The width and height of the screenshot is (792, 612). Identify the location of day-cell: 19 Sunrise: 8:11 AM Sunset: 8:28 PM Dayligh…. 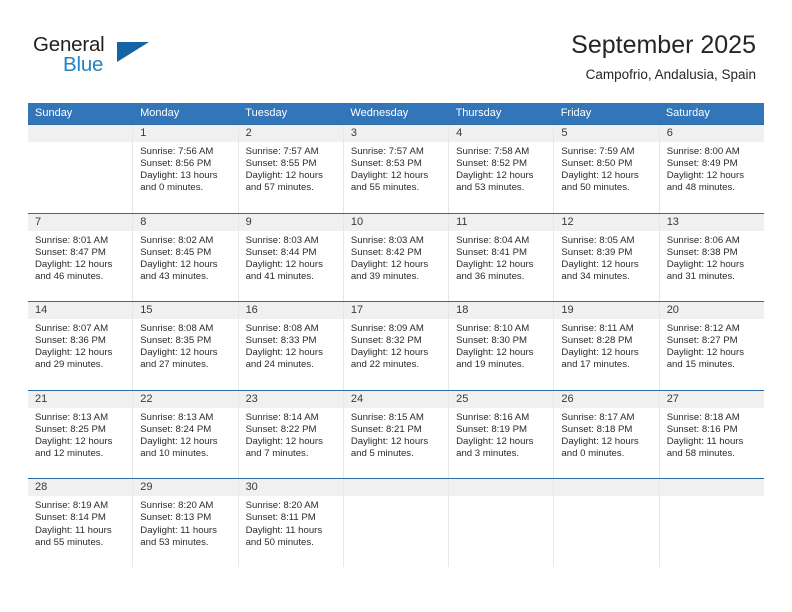
(607, 346).